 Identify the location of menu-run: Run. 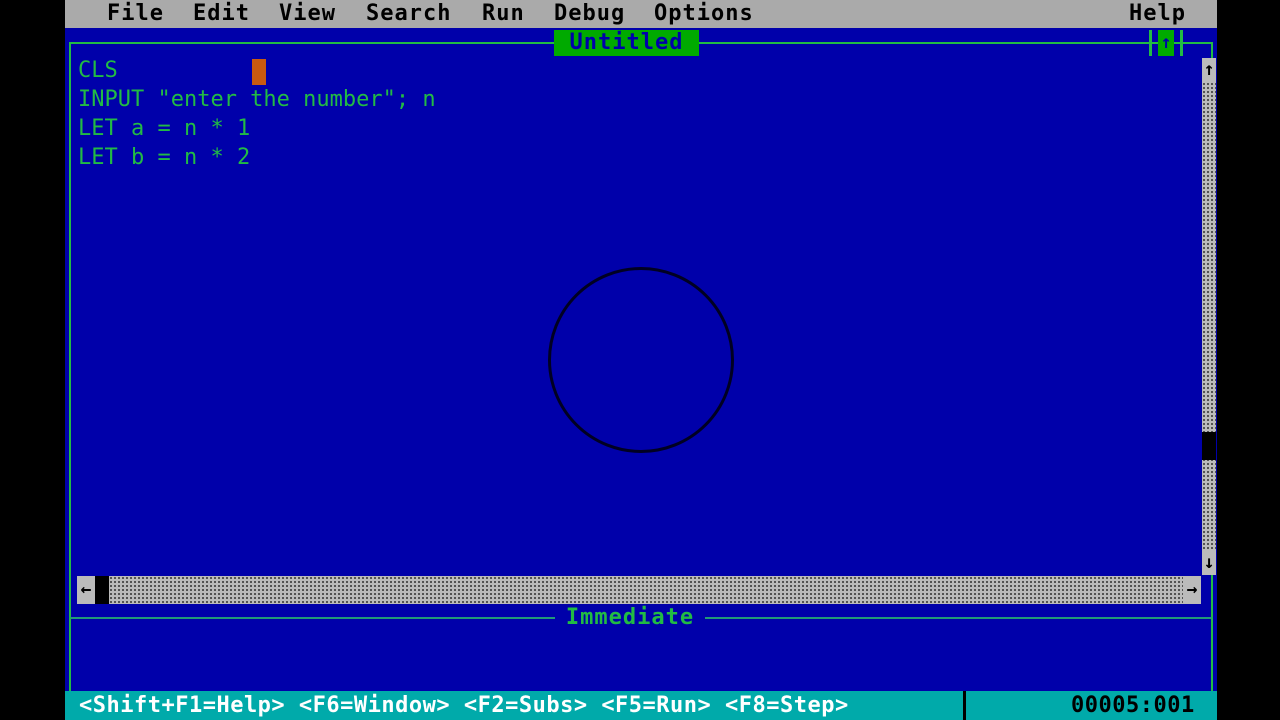
(503, 14).